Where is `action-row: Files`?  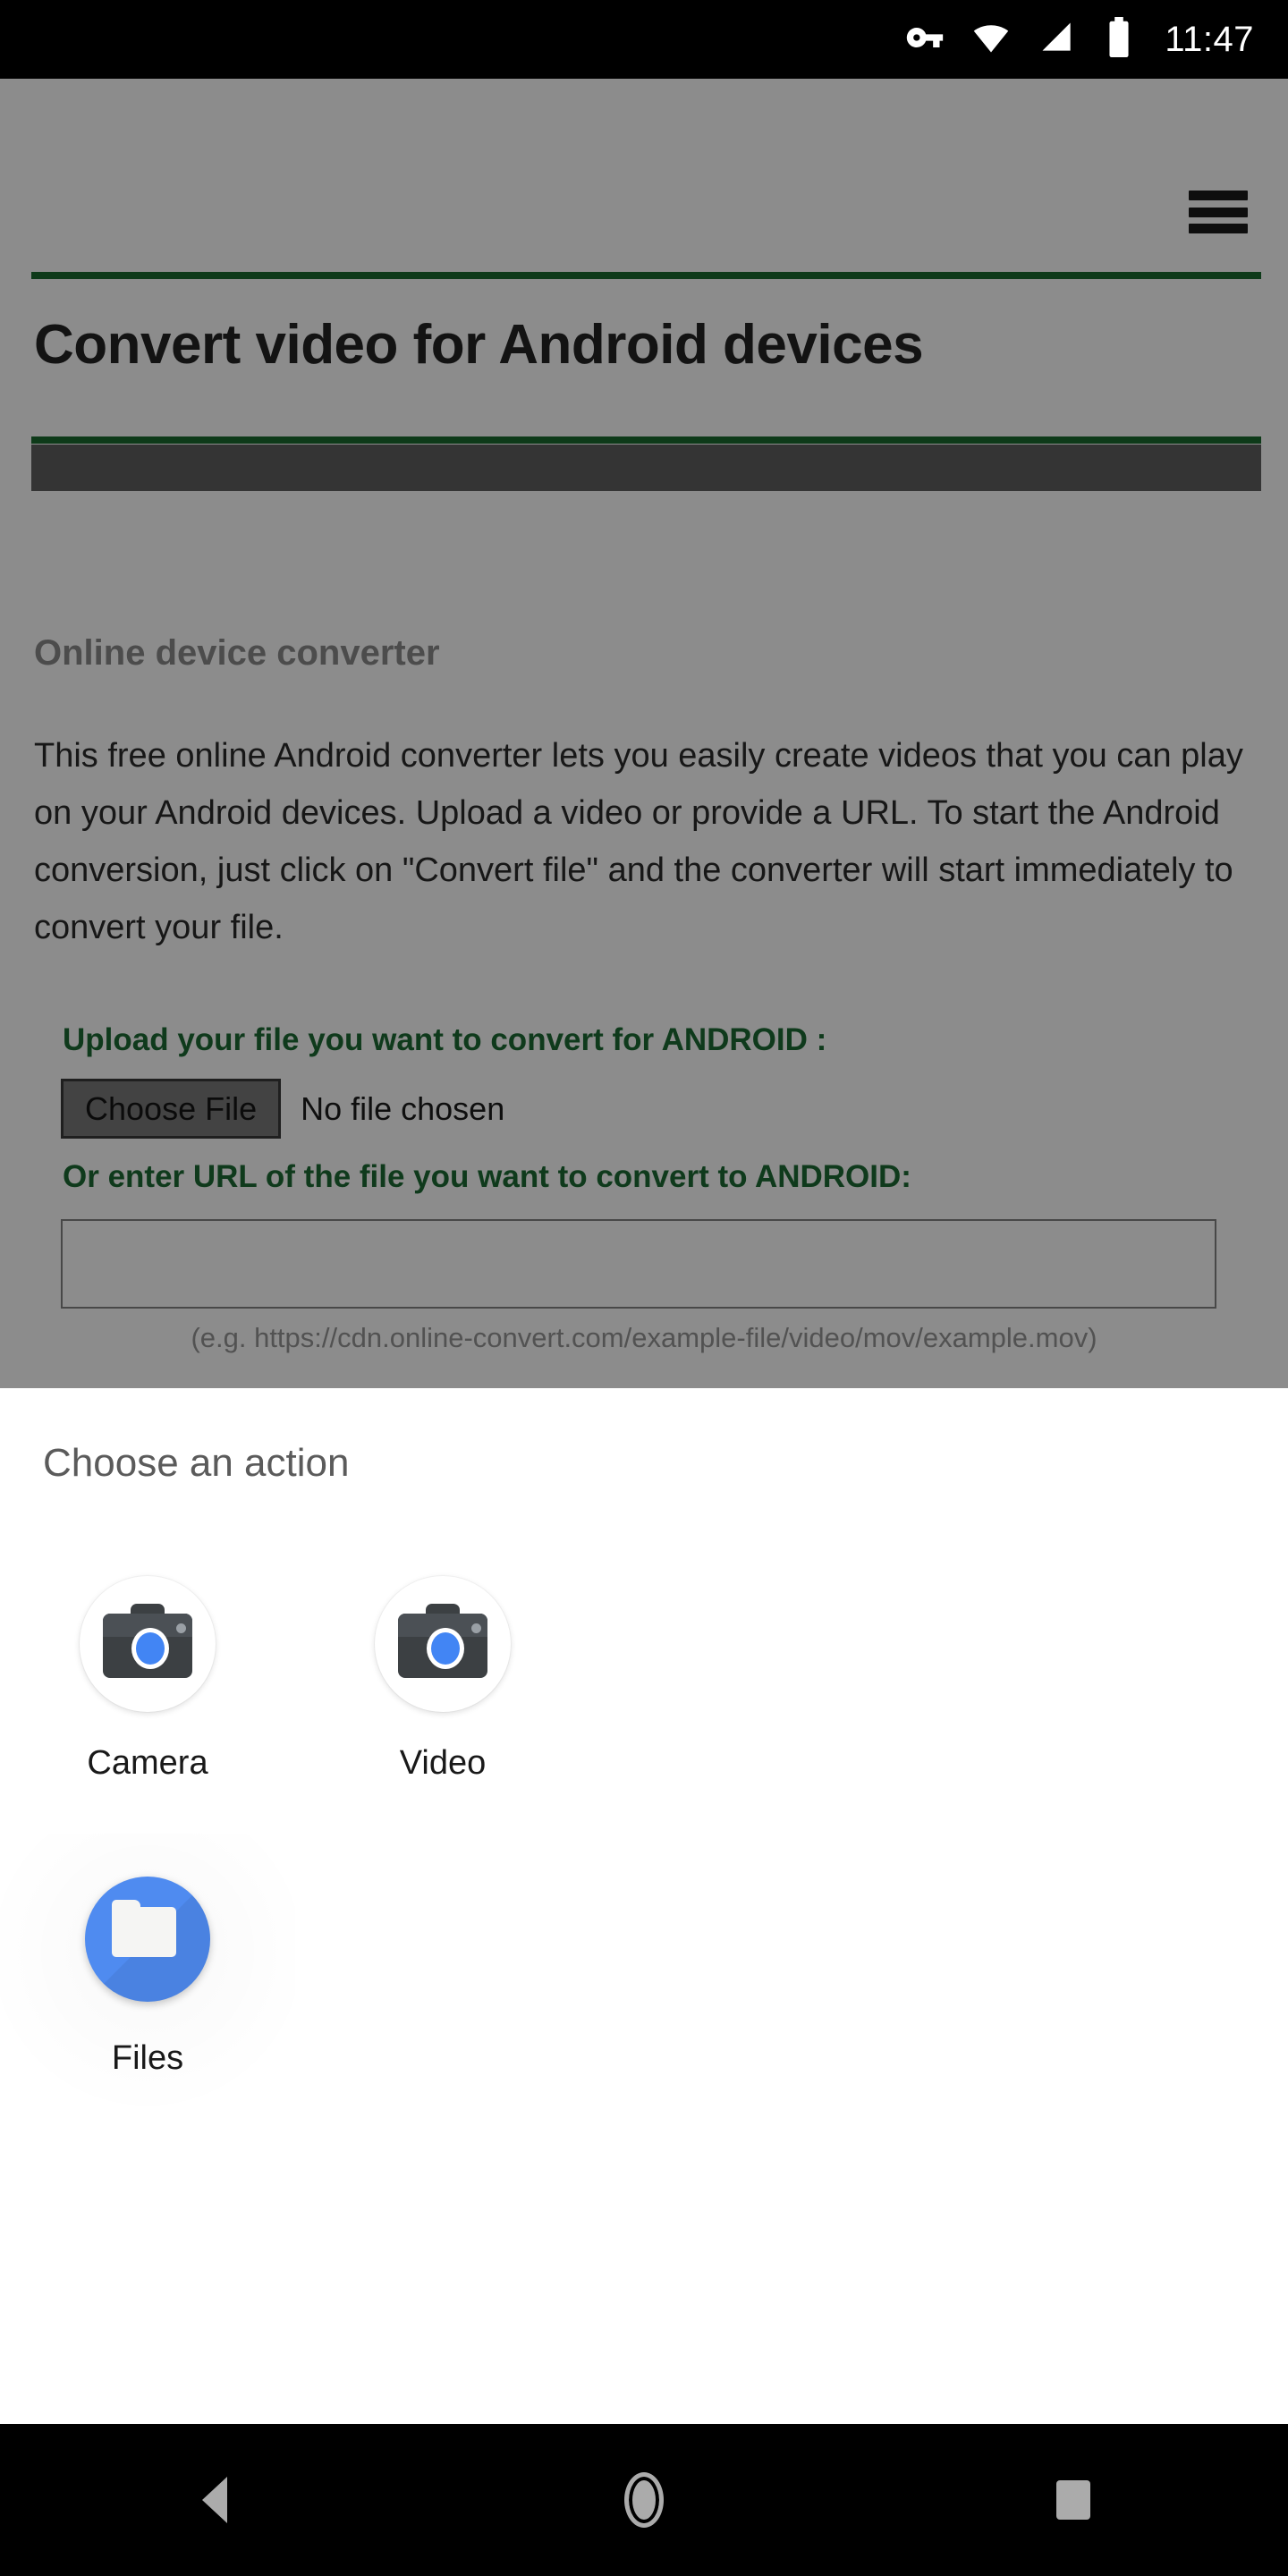 action-row: Files is located at coordinates (644, 1981).